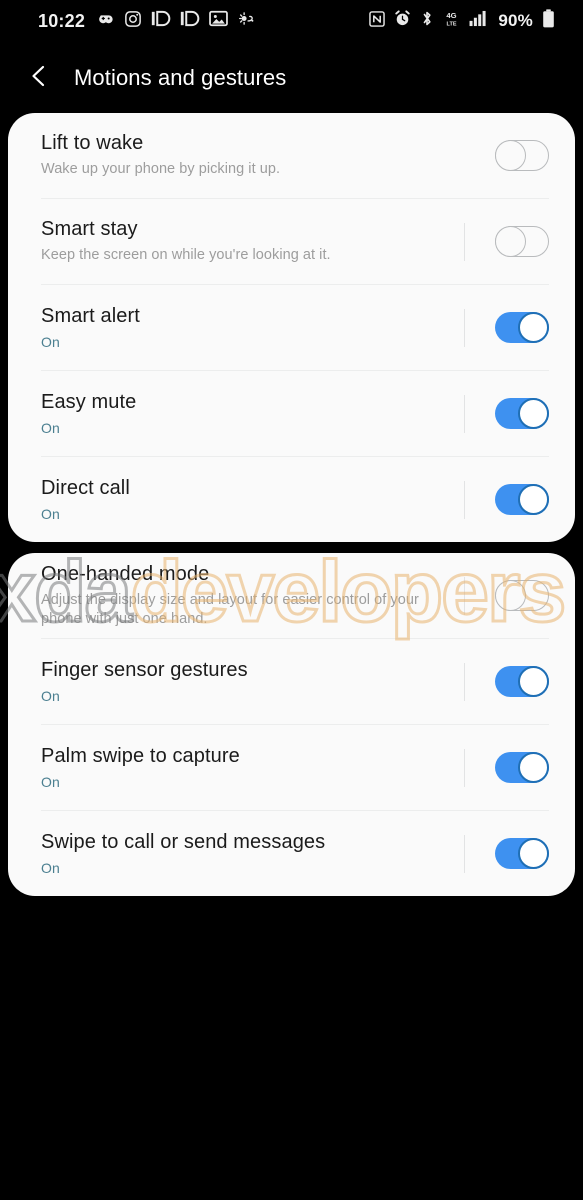  Describe the element at coordinates (125, 573) in the screenshot. I see `settings-row-title: One-handed mode` at that location.